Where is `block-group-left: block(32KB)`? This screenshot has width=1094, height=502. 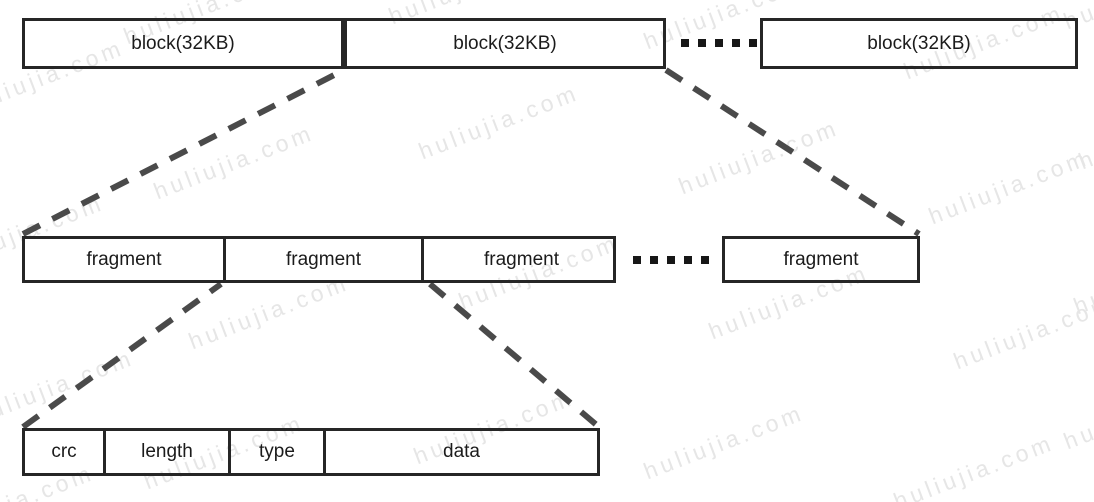 block-group-left: block(32KB) is located at coordinates (183, 43).